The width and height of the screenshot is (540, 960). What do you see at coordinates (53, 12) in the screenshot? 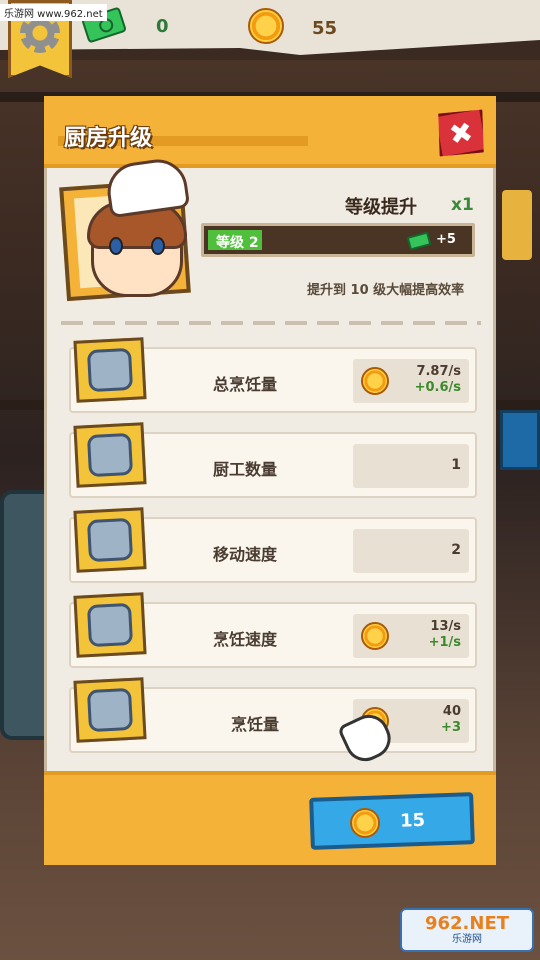
I see `watermark-text: 乐游网 www.962.net` at bounding box center [53, 12].